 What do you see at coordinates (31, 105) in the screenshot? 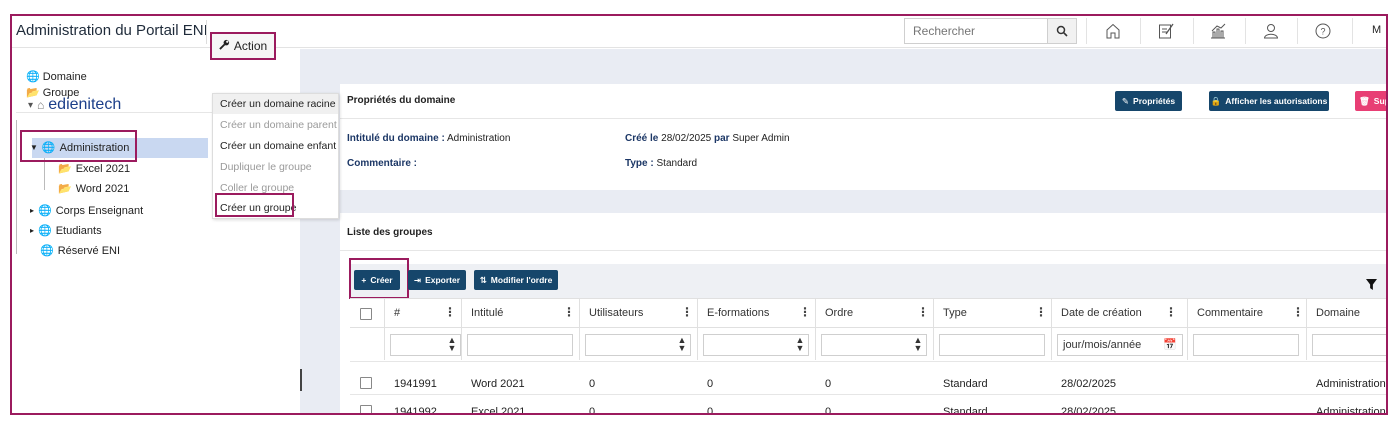
I see `caret-down-icon: ▾` at bounding box center [31, 105].